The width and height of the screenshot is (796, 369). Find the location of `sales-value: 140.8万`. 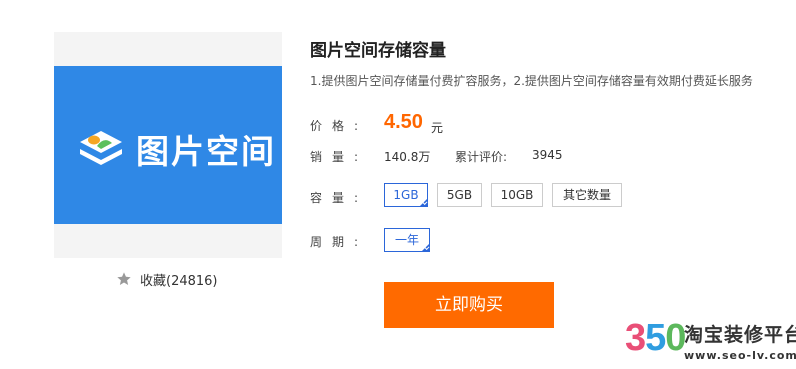

sales-value: 140.8万 is located at coordinates (407, 157).